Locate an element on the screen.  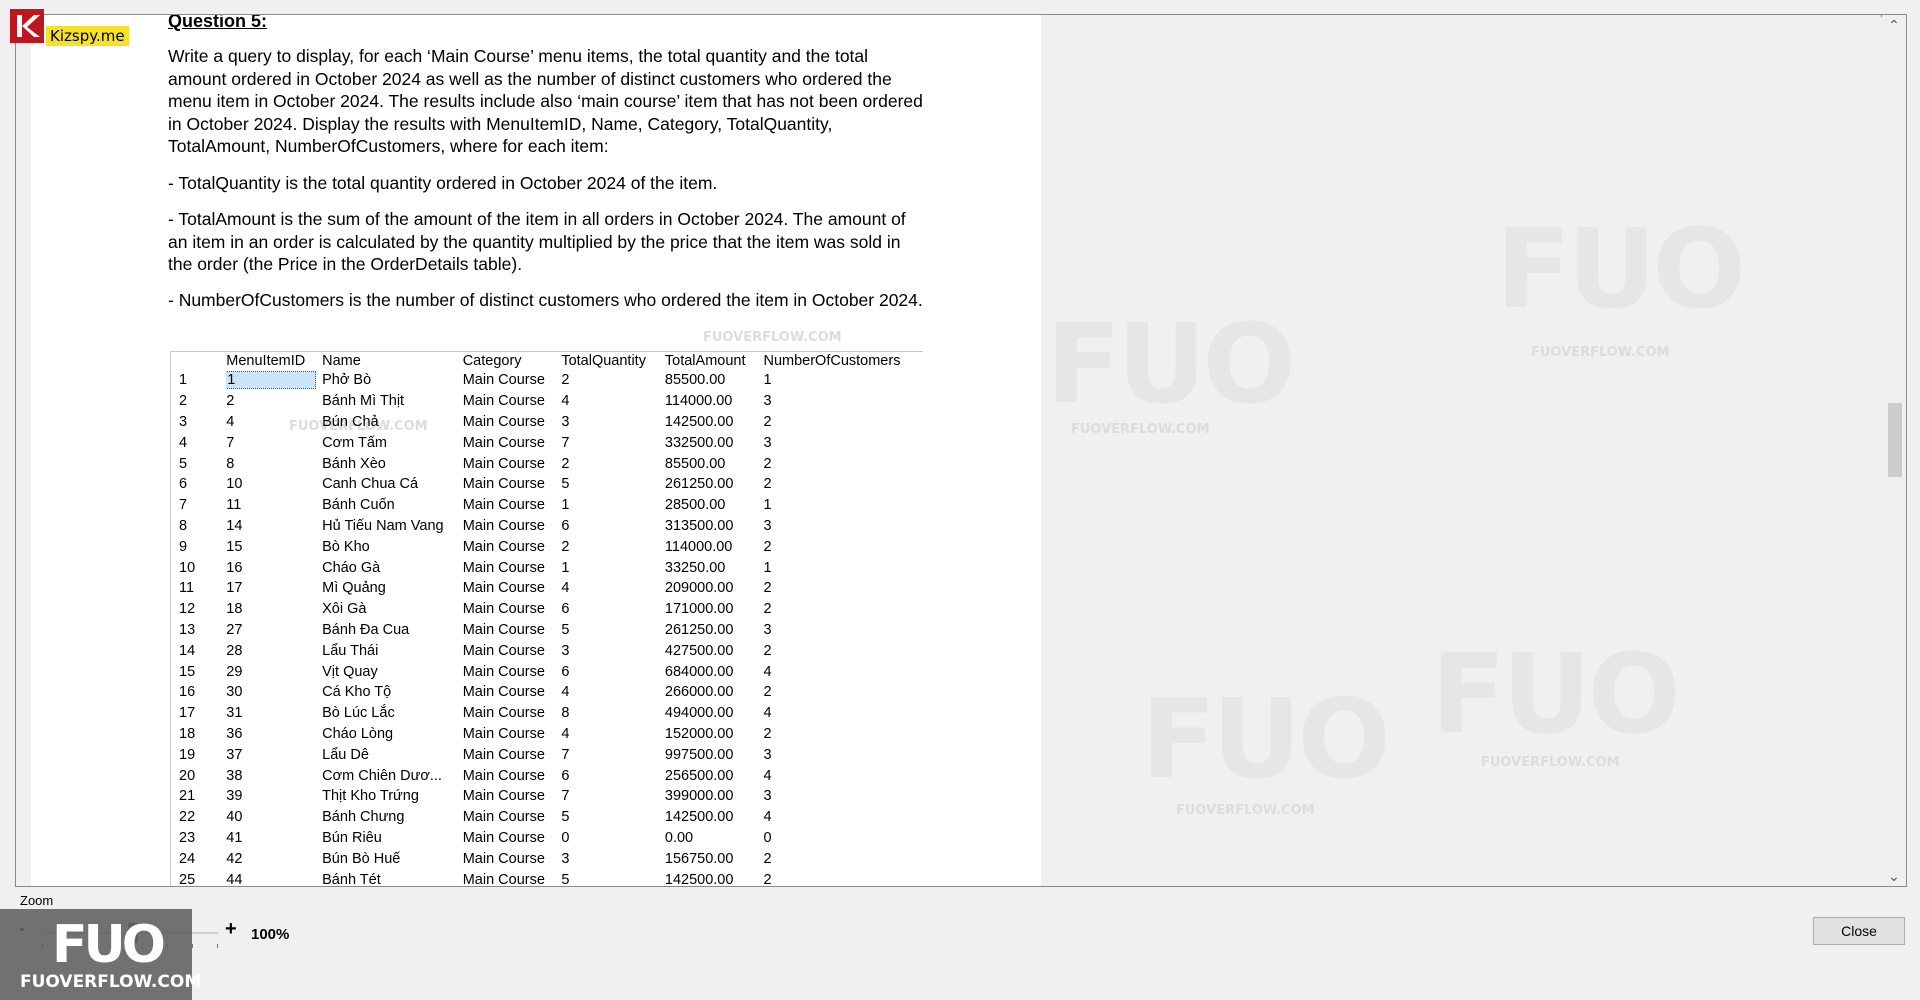
table-row: 23 41 Bún Riêu Main Course 0 0.00 0 is located at coordinates (547, 838).